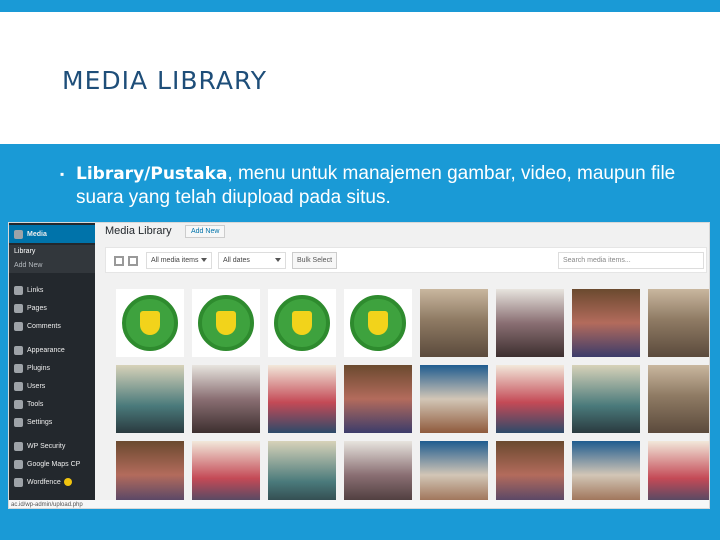 The width and height of the screenshot is (720, 540). Describe the element at coordinates (52, 308) in the screenshot. I see `sidebar-item-pages: Pages` at that location.